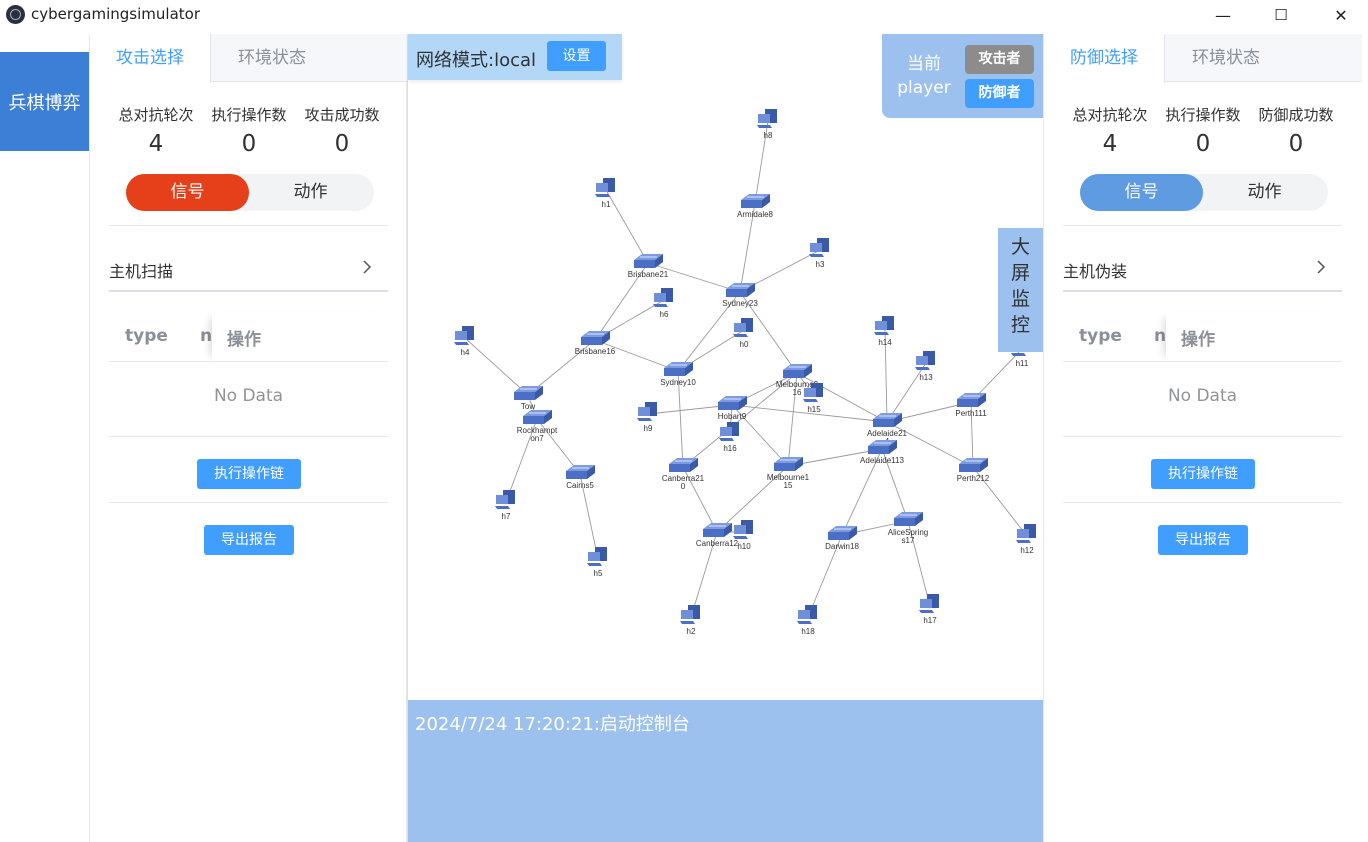 Image resolution: width=1368 pixels, height=842 pixels. What do you see at coordinates (1100, 336) in the screenshot?
I see `column-header-type: type` at bounding box center [1100, 336].